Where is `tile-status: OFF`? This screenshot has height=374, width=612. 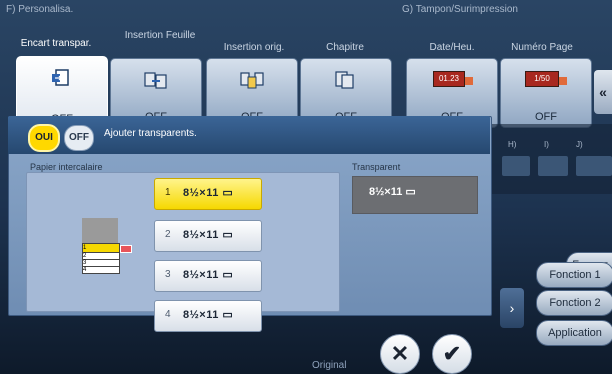
tile-status: OFF is located at coordinates (546, 117).